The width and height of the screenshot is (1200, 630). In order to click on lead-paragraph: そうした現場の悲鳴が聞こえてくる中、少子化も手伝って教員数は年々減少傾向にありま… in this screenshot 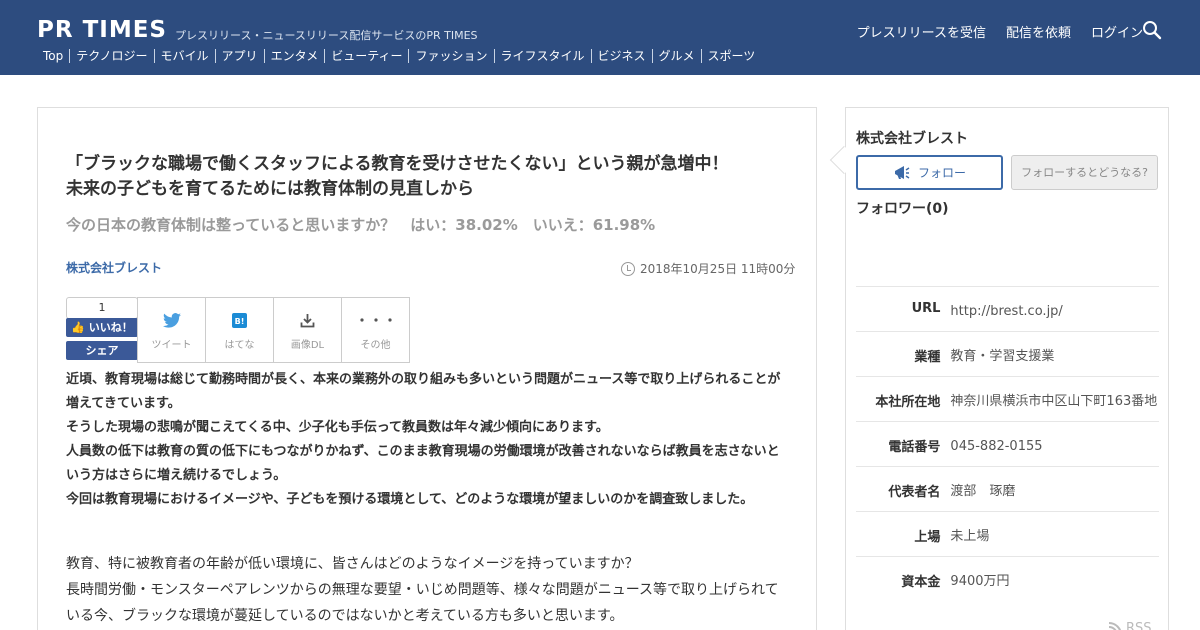, I will do `click(337, 427)`.